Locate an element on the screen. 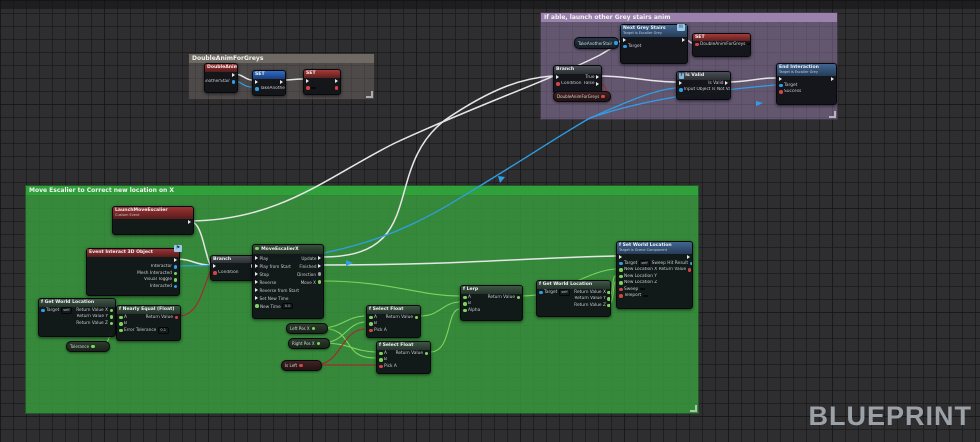 The width and height of the screenshot is (980, 442). node-select-float-1: f Select Float A Return Value B Pick A is located at coordinates (393, 321).